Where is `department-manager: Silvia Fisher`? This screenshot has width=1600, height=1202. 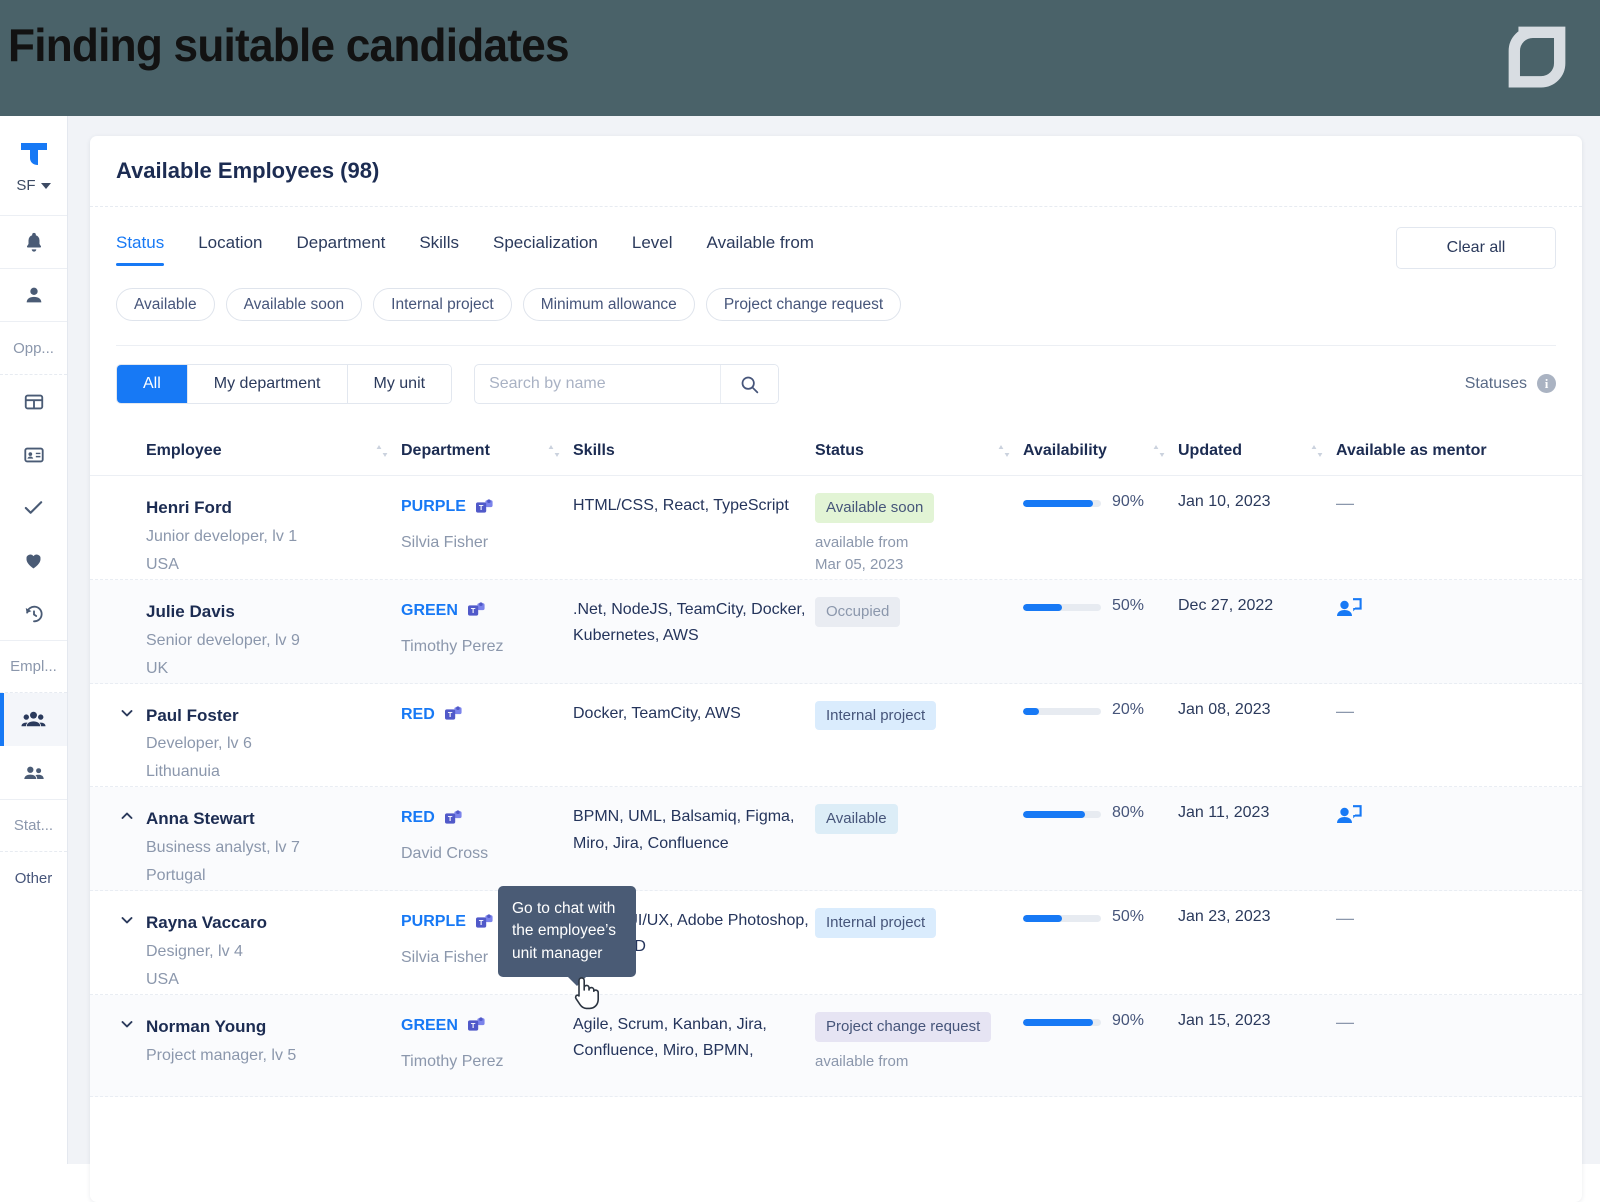
department-manager: Silvia Fisher is located at coordinates (445, 542).